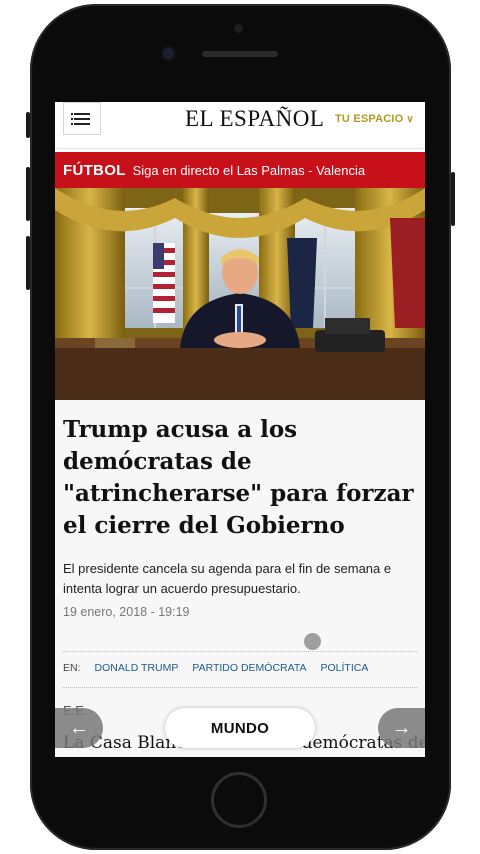 The height and width of the screenshot is (854, 480). Describe the element at coordinates (239, 800) in the screenshot. I see `home-button` at that location.